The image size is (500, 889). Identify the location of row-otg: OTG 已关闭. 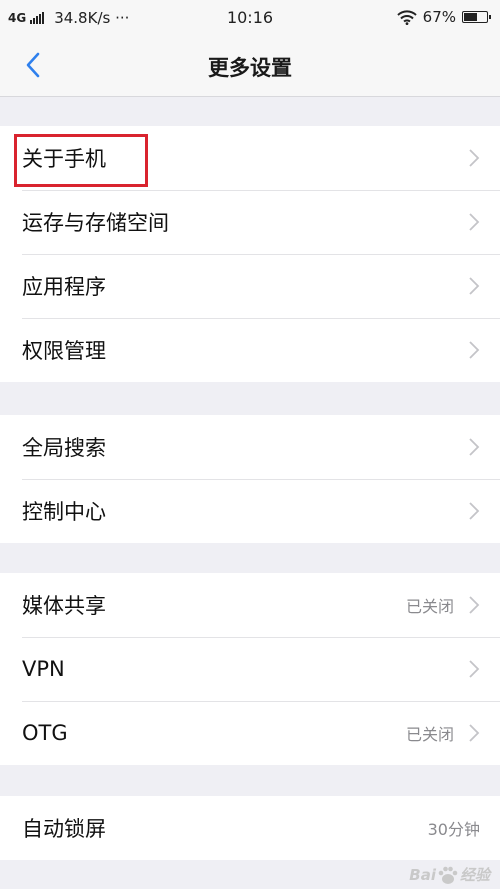
(250, 733).